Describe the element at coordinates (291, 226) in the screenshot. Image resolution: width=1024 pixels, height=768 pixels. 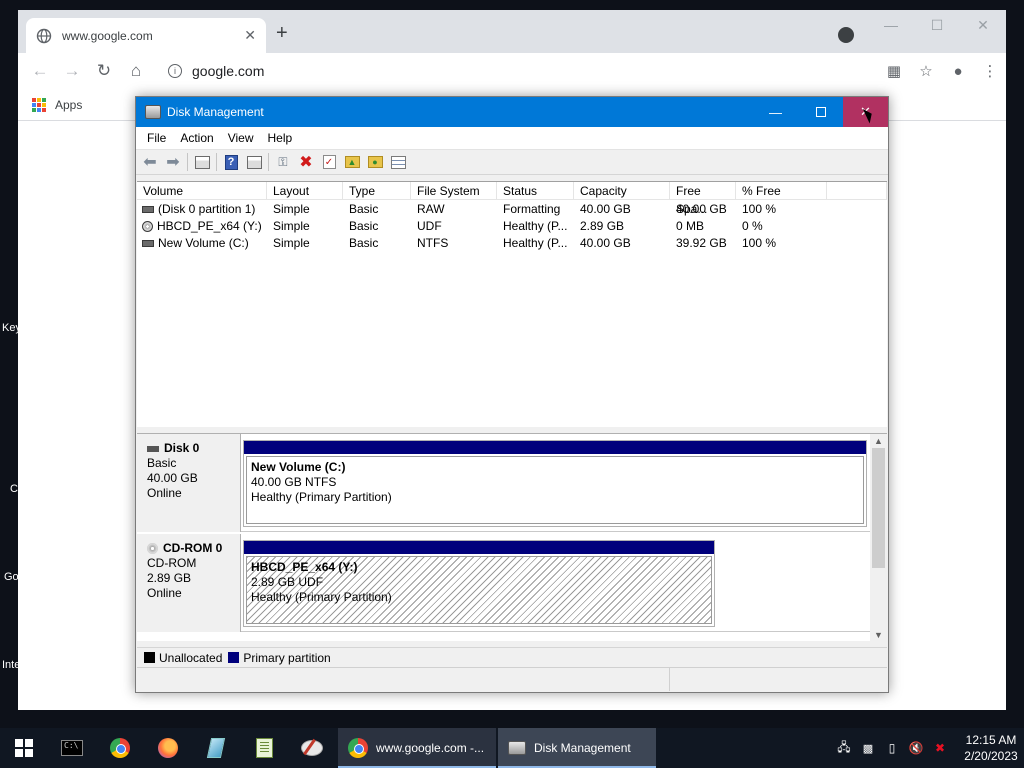
I see `volume-layout: Simple` at that location.